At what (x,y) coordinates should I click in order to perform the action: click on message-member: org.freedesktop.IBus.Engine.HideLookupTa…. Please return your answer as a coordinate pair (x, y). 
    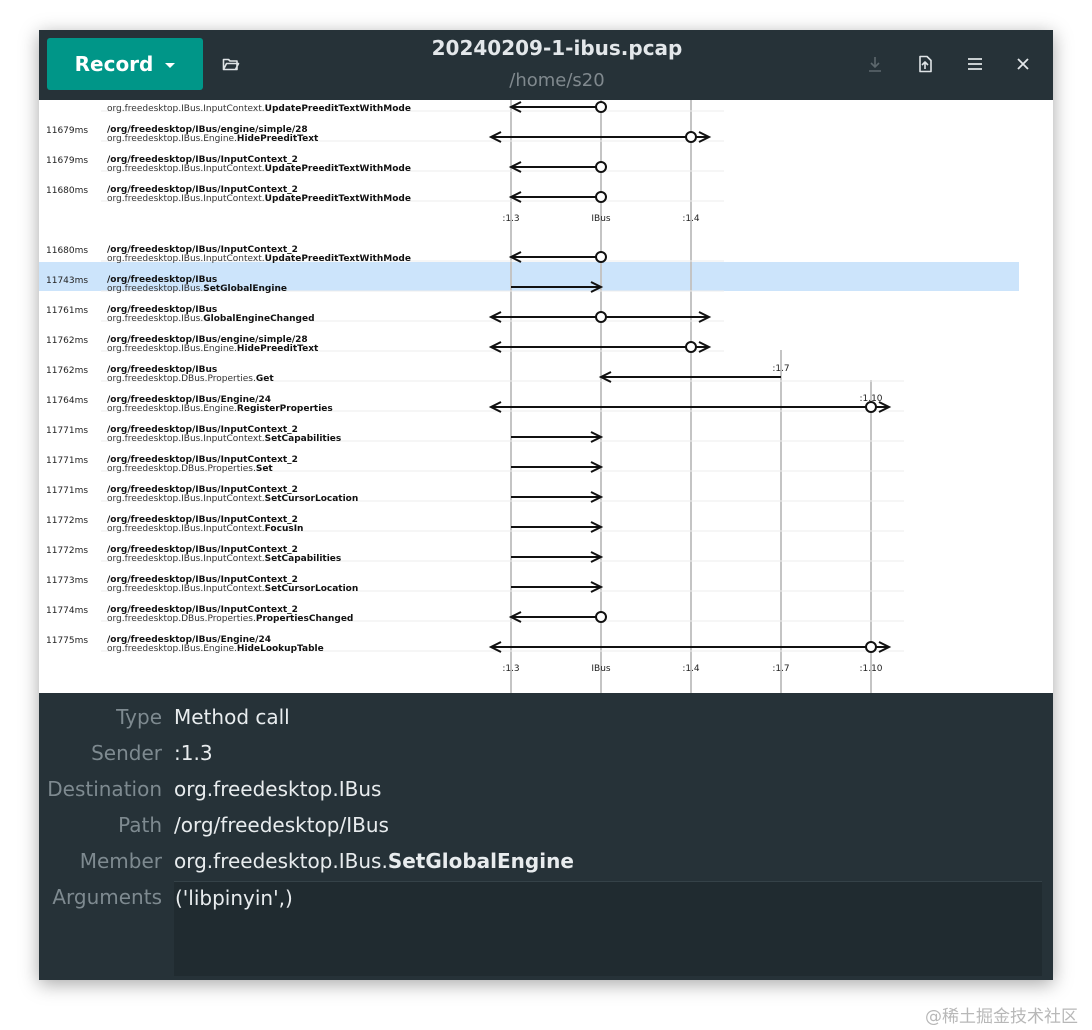
    Looking at the image, I should click on (215, 649).